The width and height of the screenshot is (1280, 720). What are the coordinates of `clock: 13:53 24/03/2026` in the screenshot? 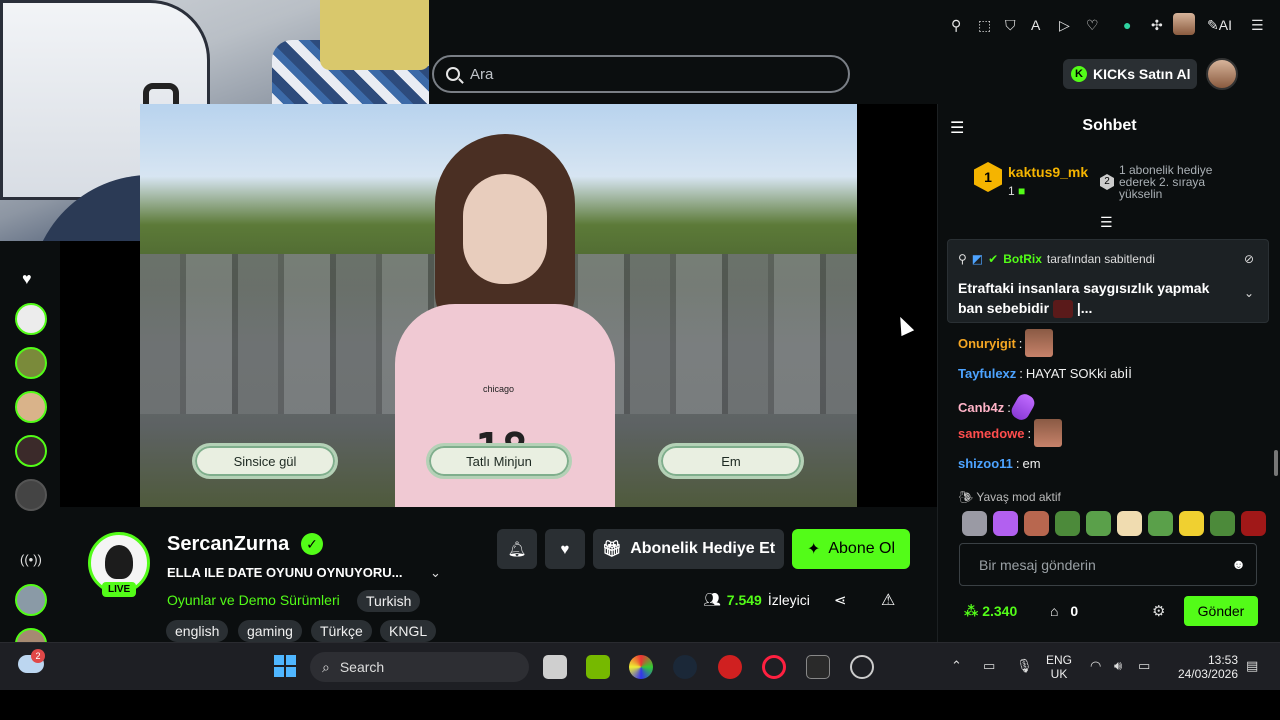 It's located at (1206, 667).